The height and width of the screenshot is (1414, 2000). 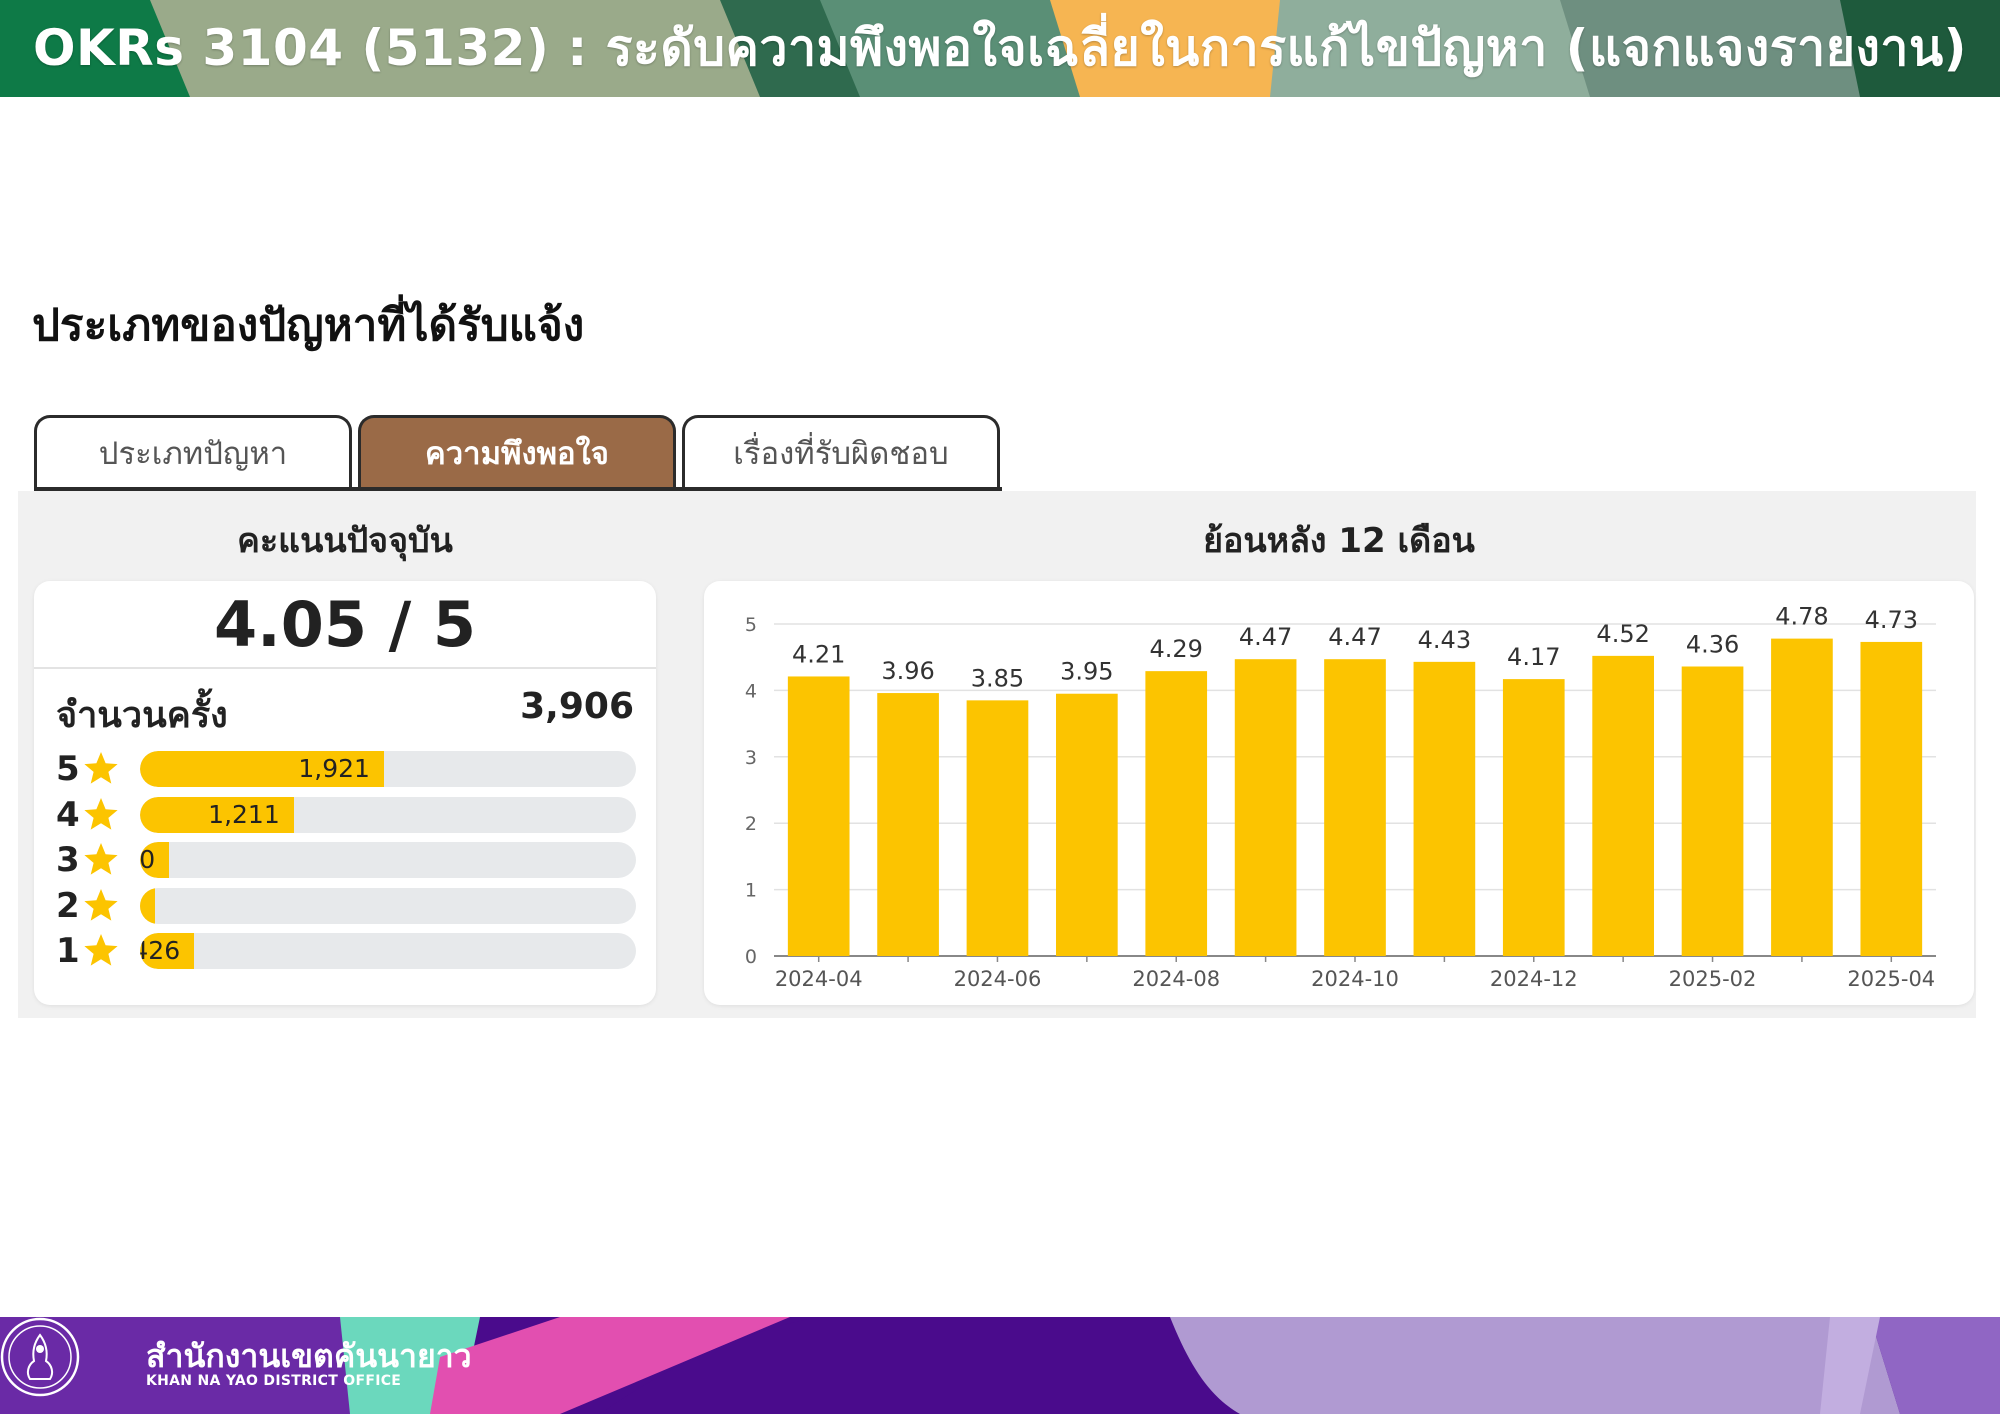 I want to click on rating-bar-track: 118, so click(x=388, y=905).